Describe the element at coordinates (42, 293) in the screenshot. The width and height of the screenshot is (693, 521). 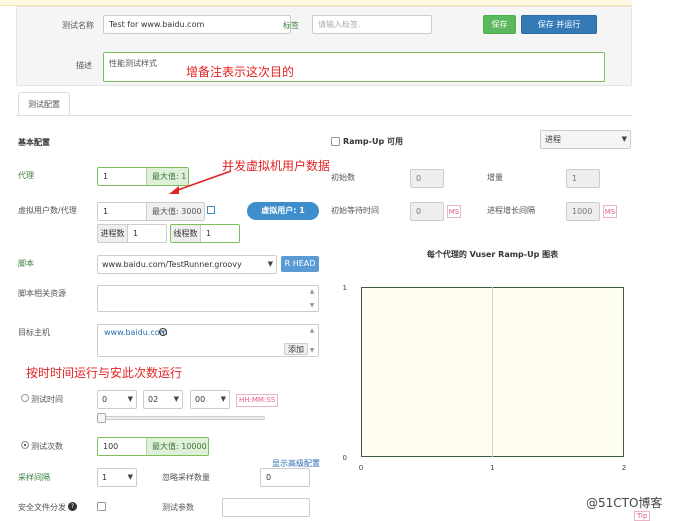
I see `resource-label: 脚本相关资源` at that location.